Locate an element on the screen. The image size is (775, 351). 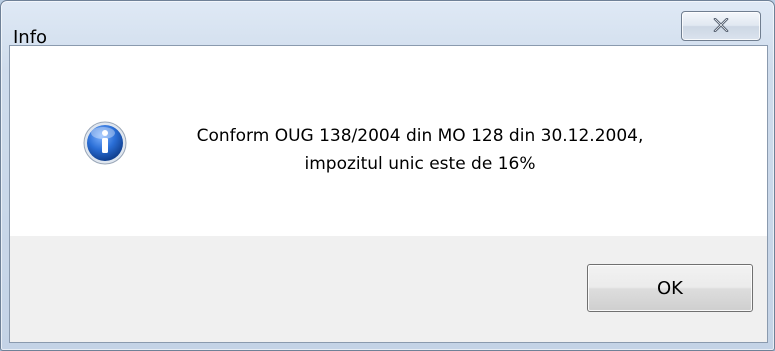
message-line-2: impozitul unic este de 16% is located at coordinates (420, 164).